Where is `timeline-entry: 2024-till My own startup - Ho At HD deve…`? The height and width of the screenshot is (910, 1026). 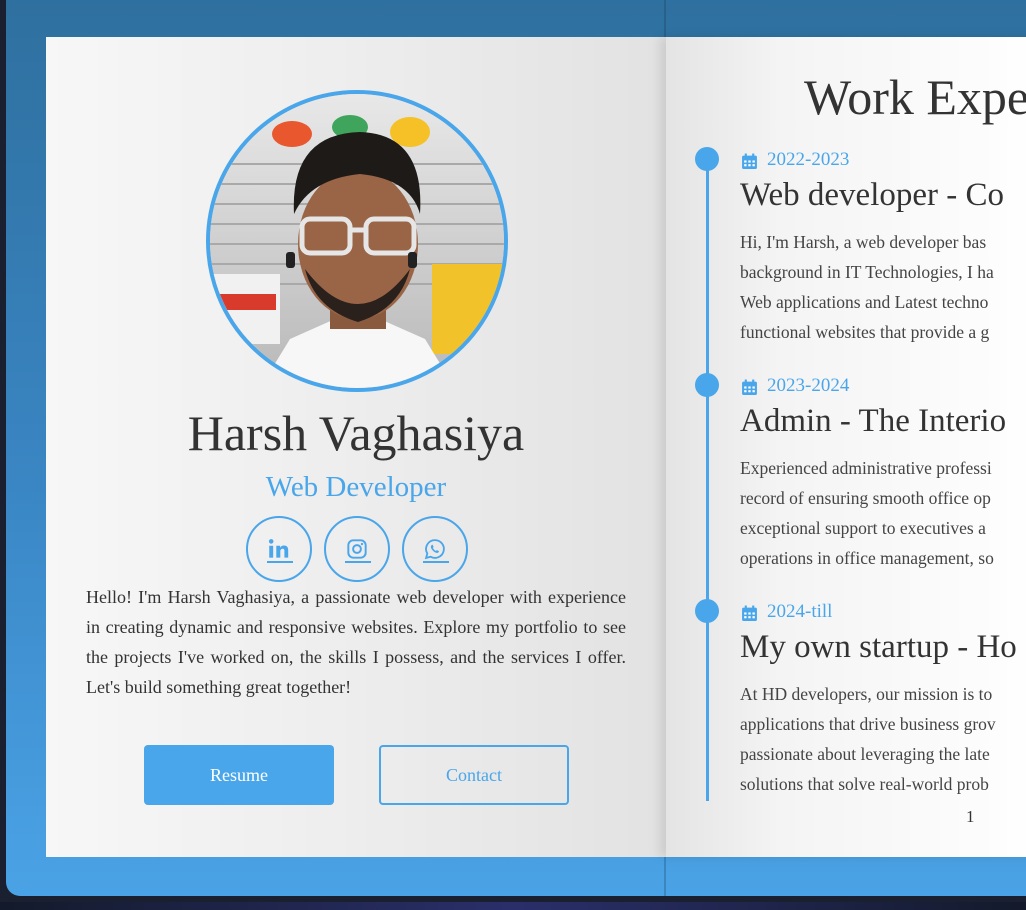 timeline-entry: 2024-till My own startup - Ho At HD deve… is located at coordinates (846, 709).